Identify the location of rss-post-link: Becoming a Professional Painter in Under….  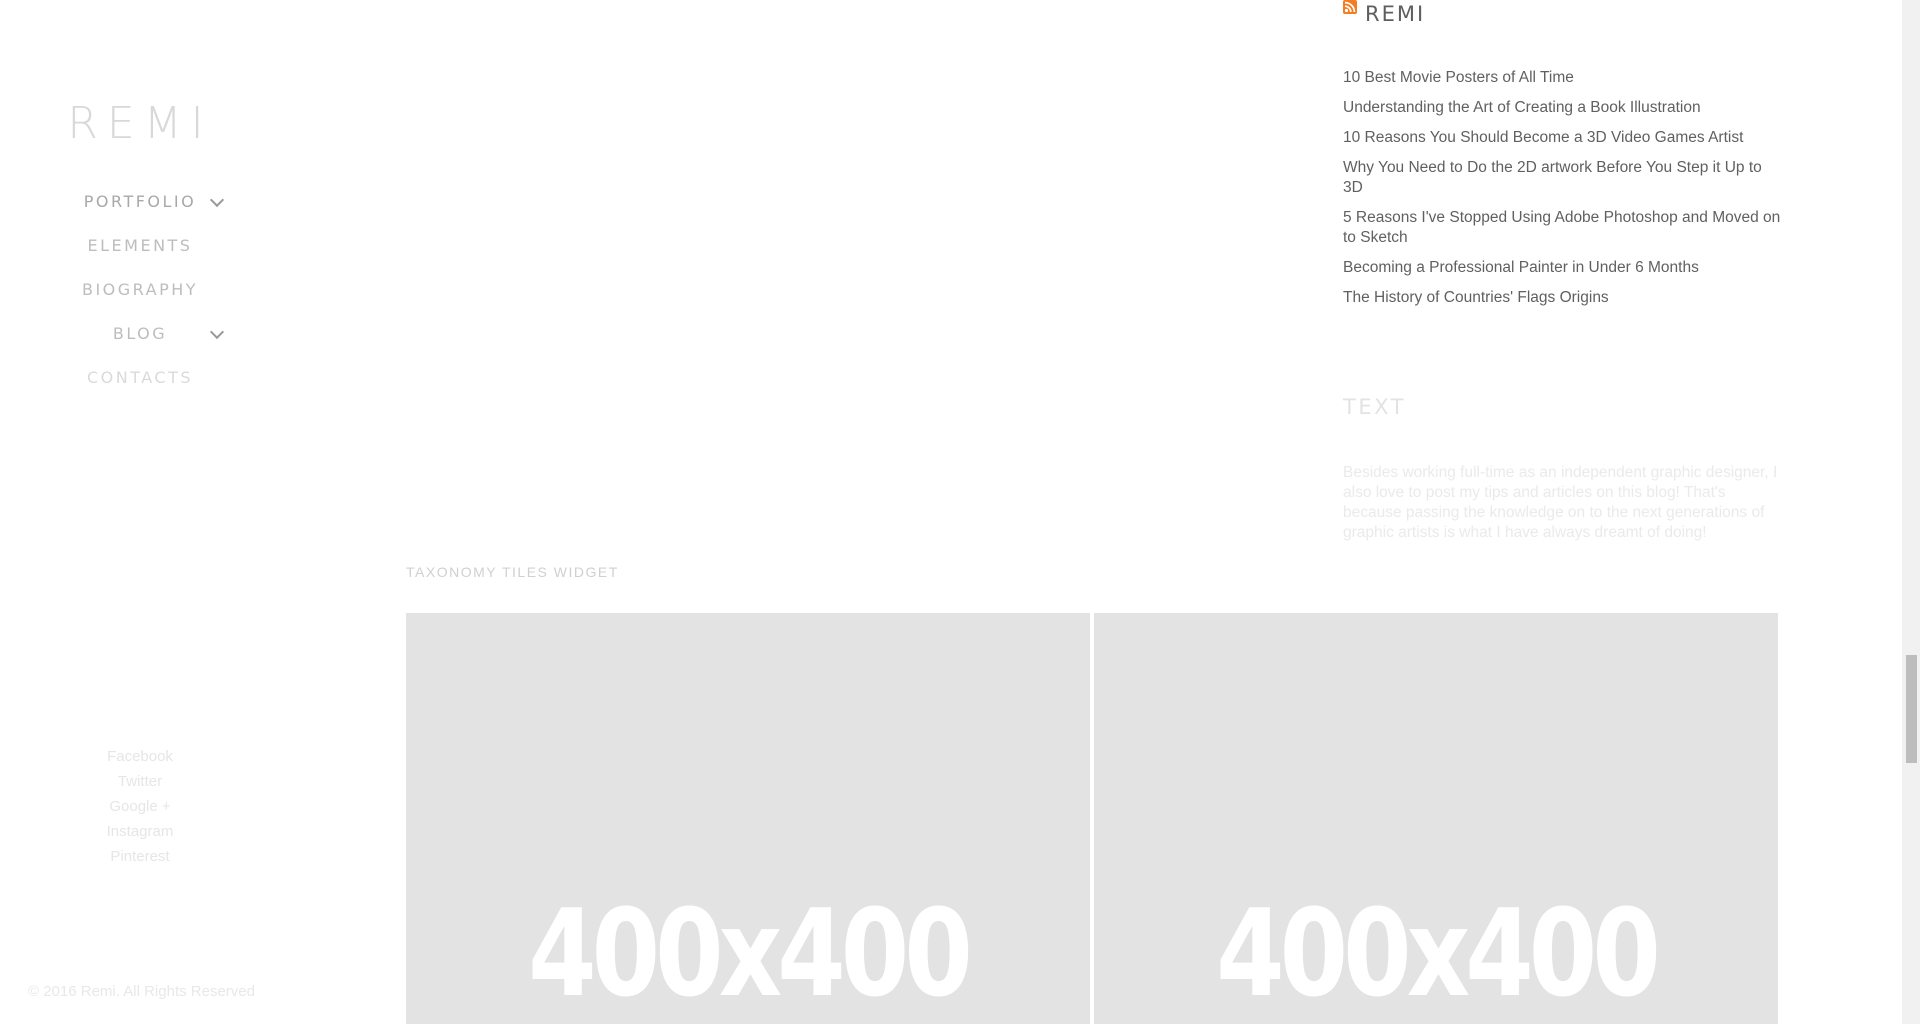
(1563, 268).